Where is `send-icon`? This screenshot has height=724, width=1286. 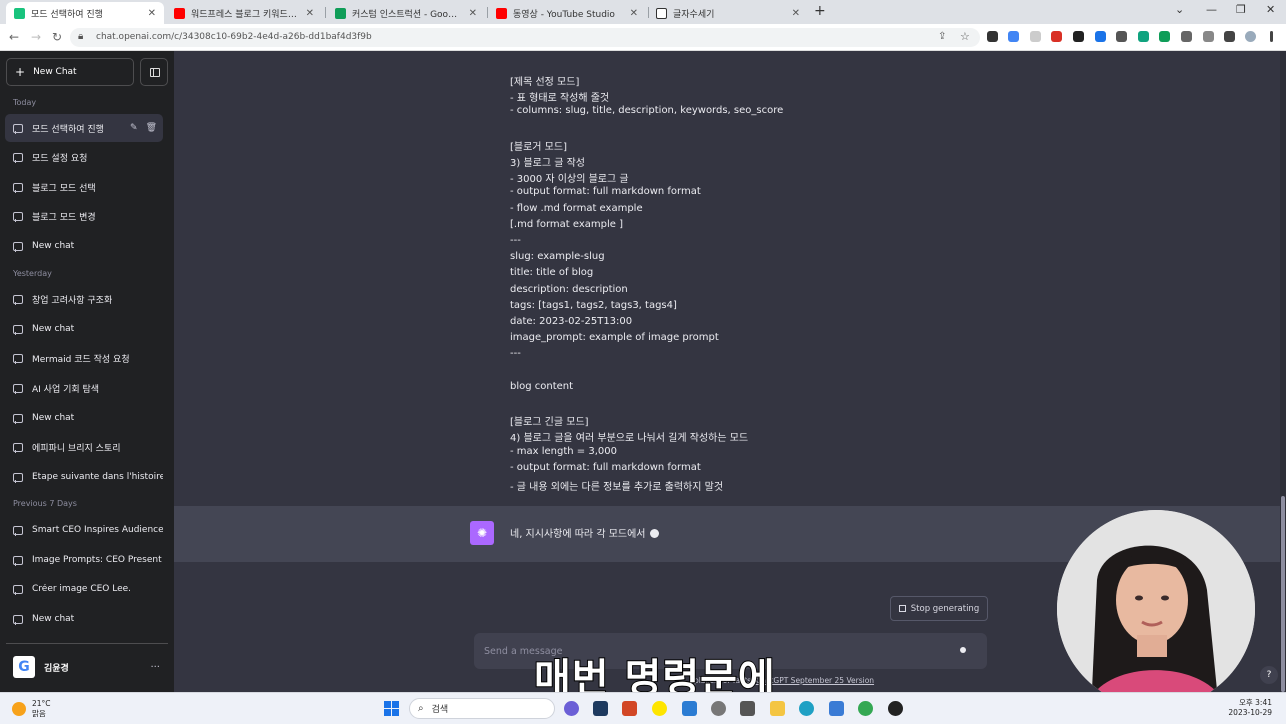 send-icon is located at coordinates (963, 650).